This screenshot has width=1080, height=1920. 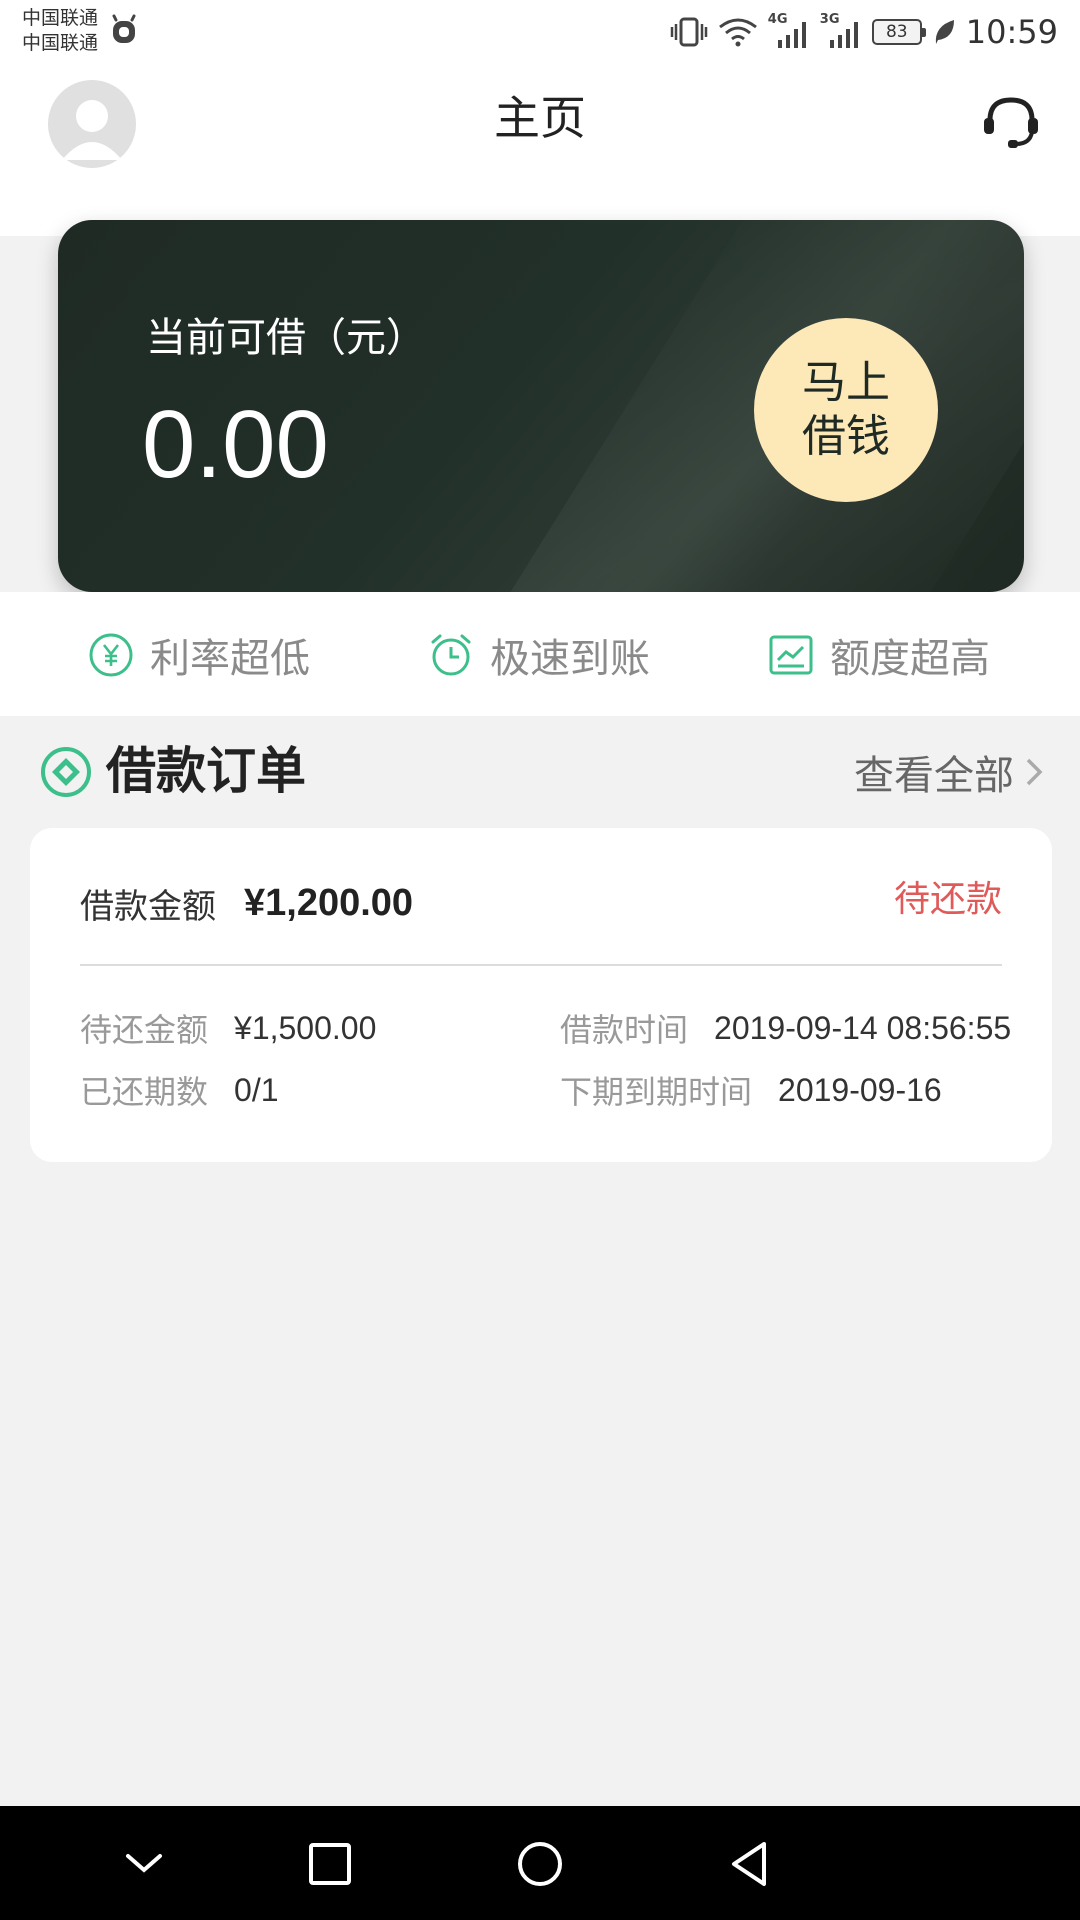 I want to click on loan-amount-value: ¥1,200.00, so click(x=329, y=902).